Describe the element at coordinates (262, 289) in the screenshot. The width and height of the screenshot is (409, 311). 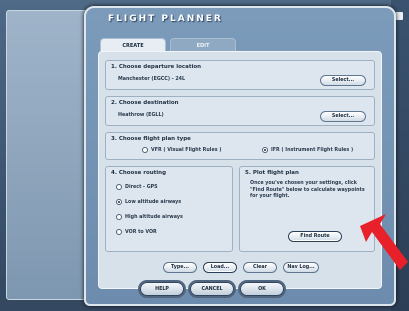
I see `ok-button: OK` at that location.